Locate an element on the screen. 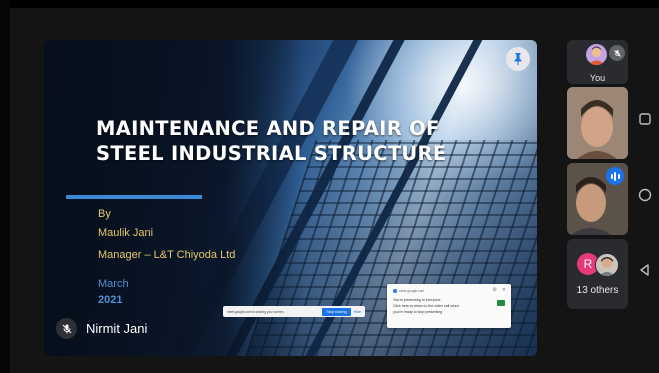 This screenshot has height=373, width=659. notification-line-1: You're presenting to everyone is located at coordinates (417, 300).